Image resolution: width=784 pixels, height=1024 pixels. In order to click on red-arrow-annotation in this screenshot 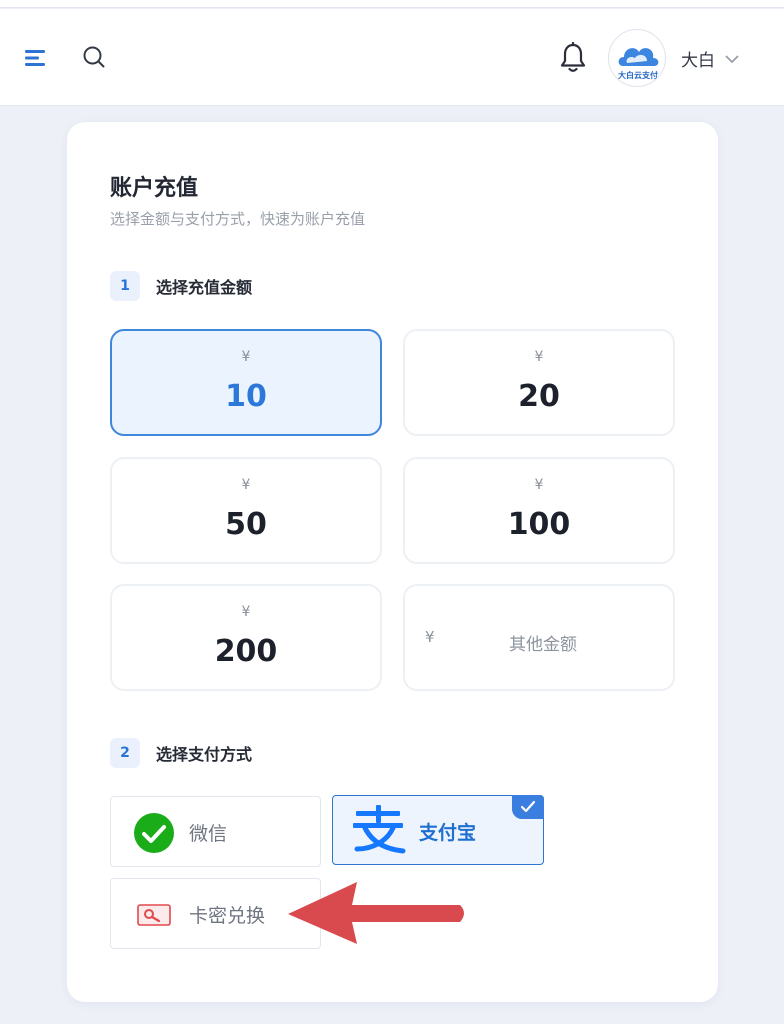, I will do `click(376, 913)`.